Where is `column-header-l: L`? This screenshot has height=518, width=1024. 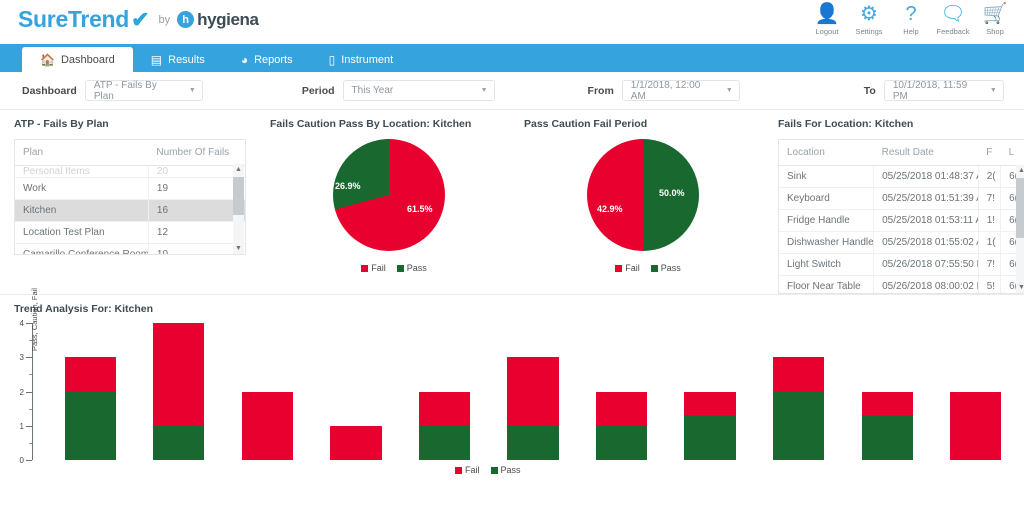
column-header-l: L is located at coordinates (1012, 153).